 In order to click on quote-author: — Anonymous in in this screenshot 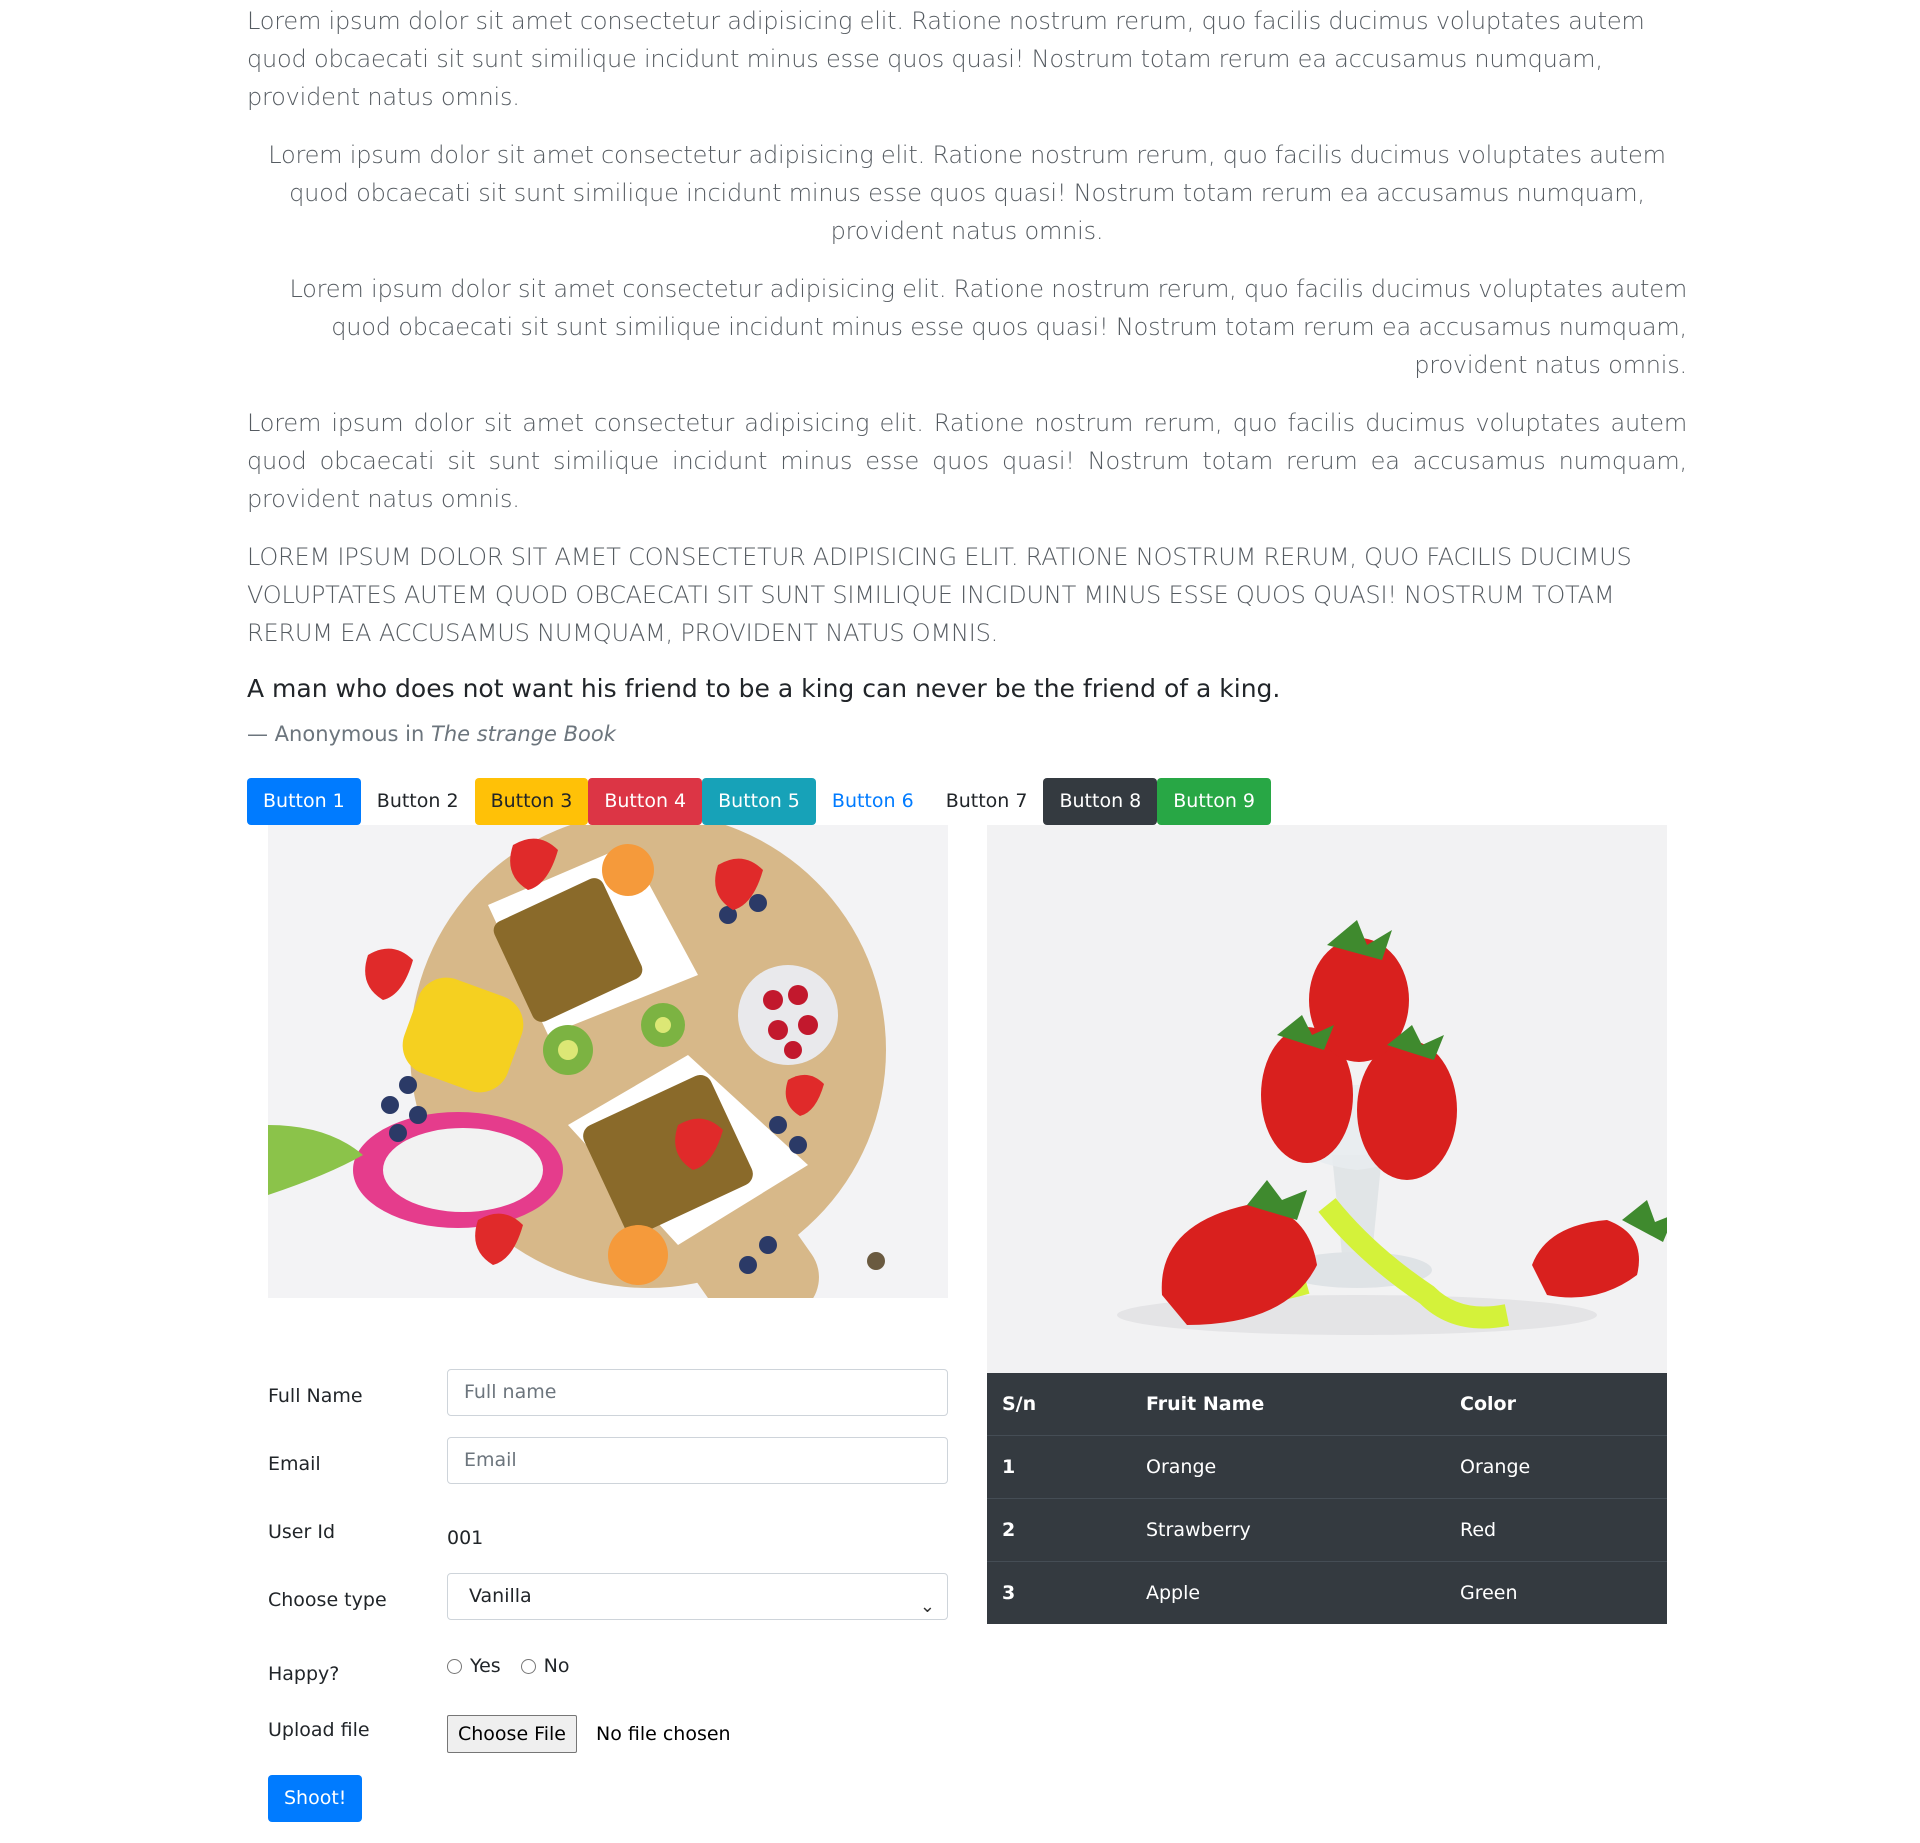, I will do `click(339, 734)`.